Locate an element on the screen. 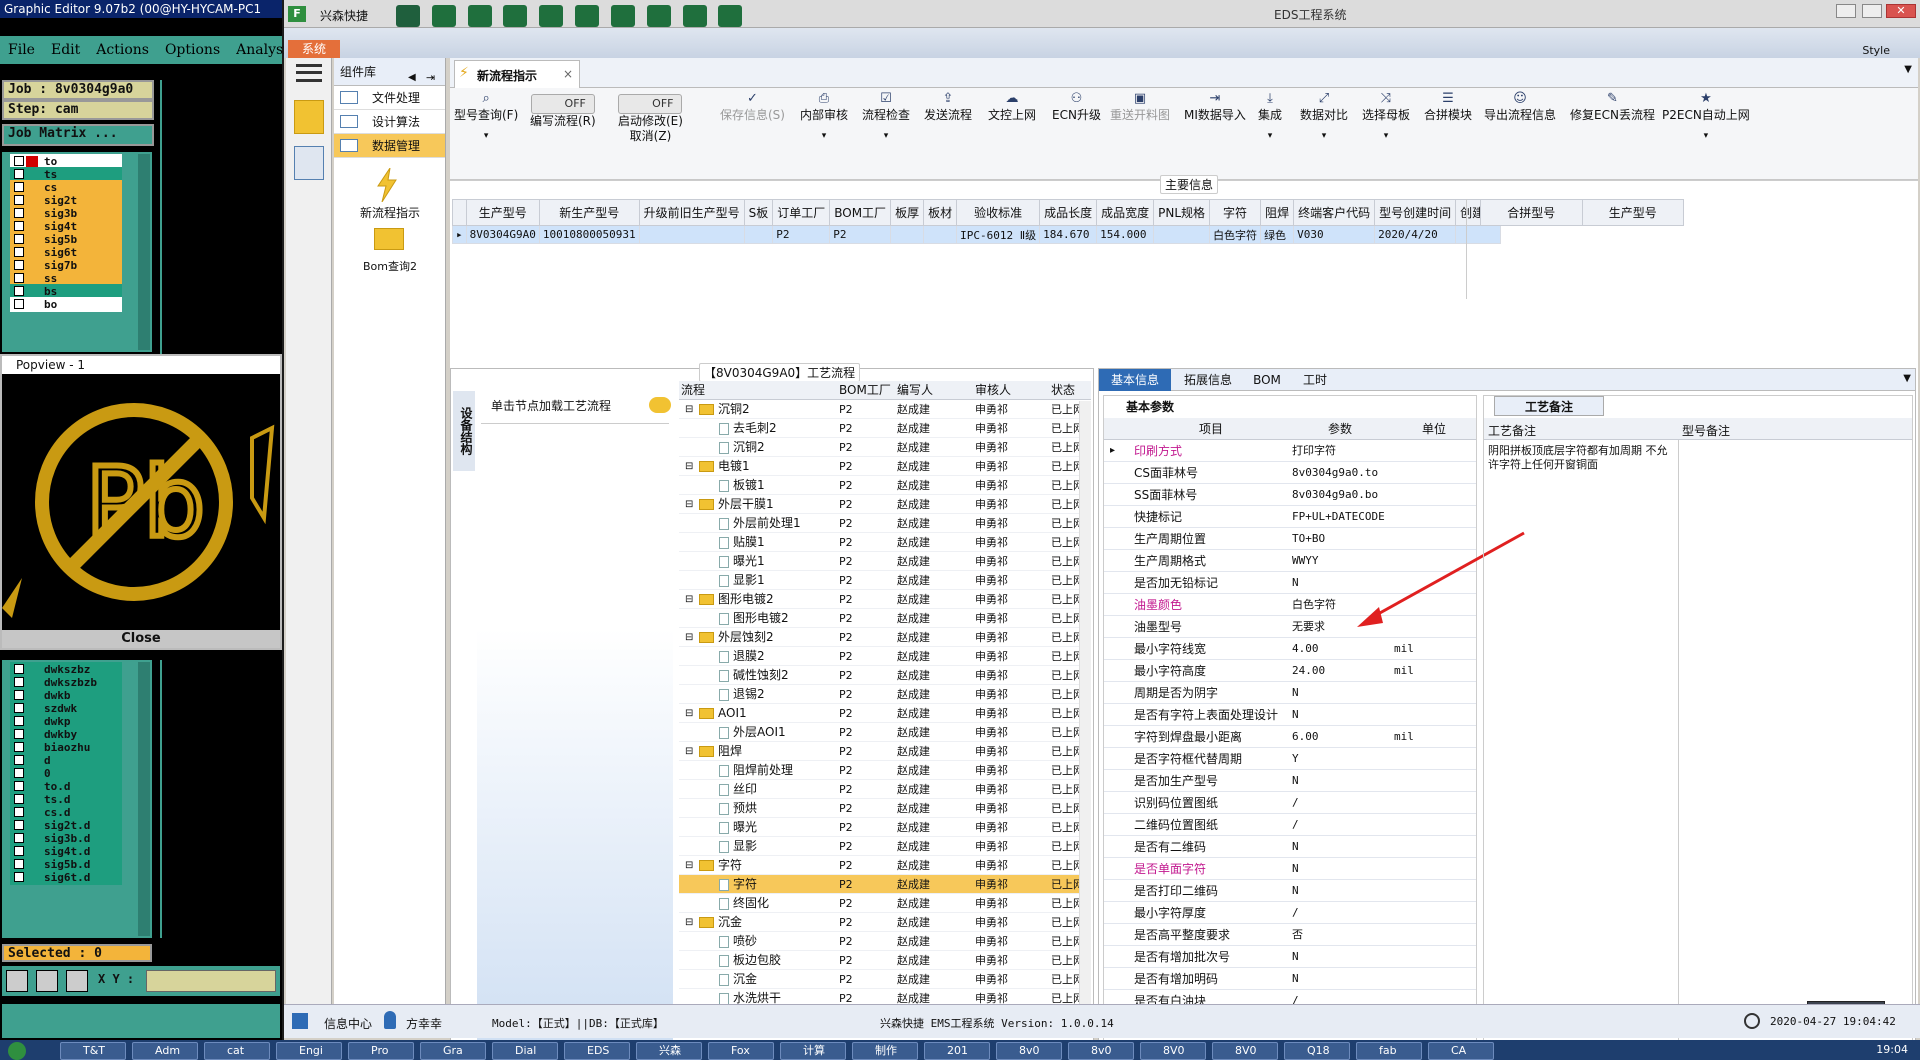  param-value: / is located at coordinates (1340, 803).